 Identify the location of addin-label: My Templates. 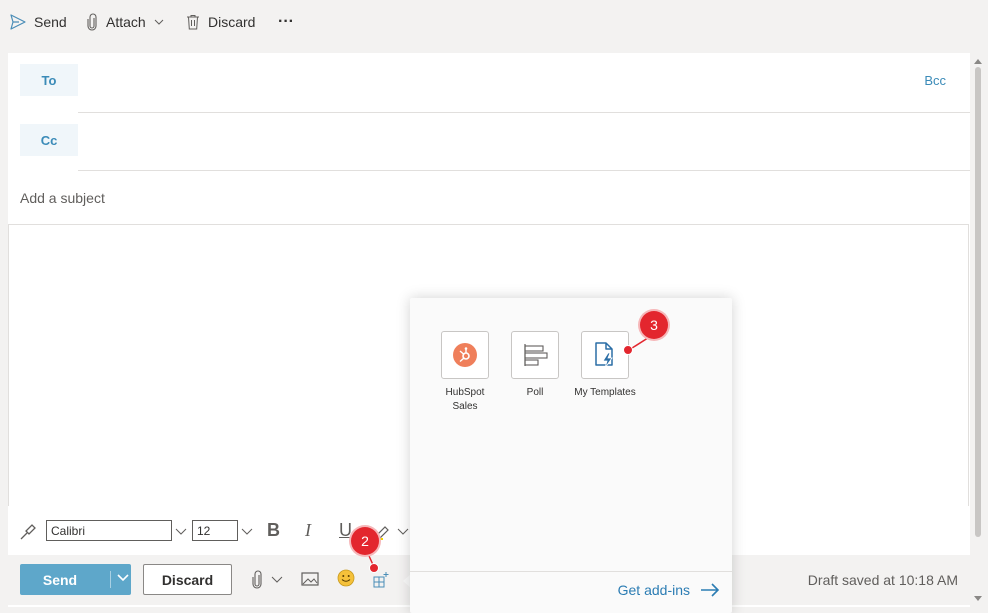
(605, 392).